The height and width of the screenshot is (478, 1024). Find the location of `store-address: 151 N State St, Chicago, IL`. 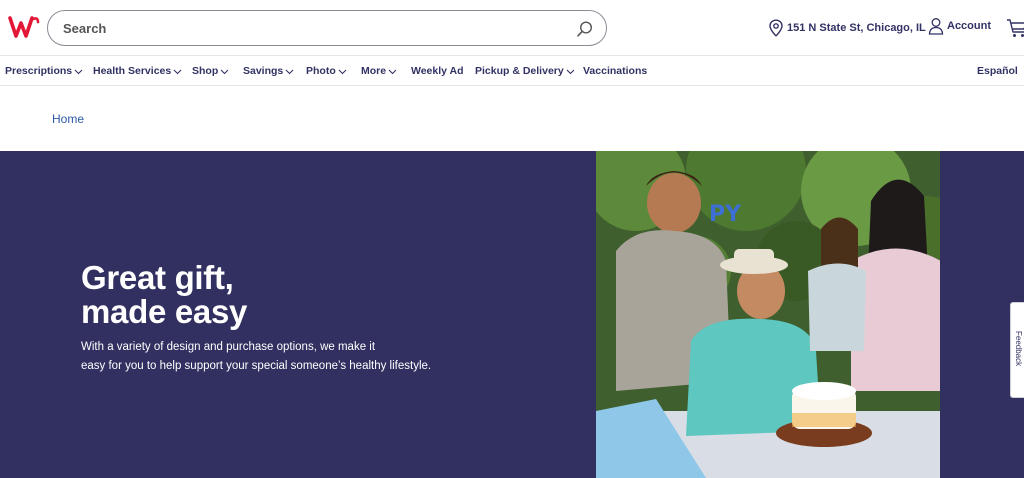

store-address: 151 N State St, Chicago, IL is located at coordinates (856, 28).